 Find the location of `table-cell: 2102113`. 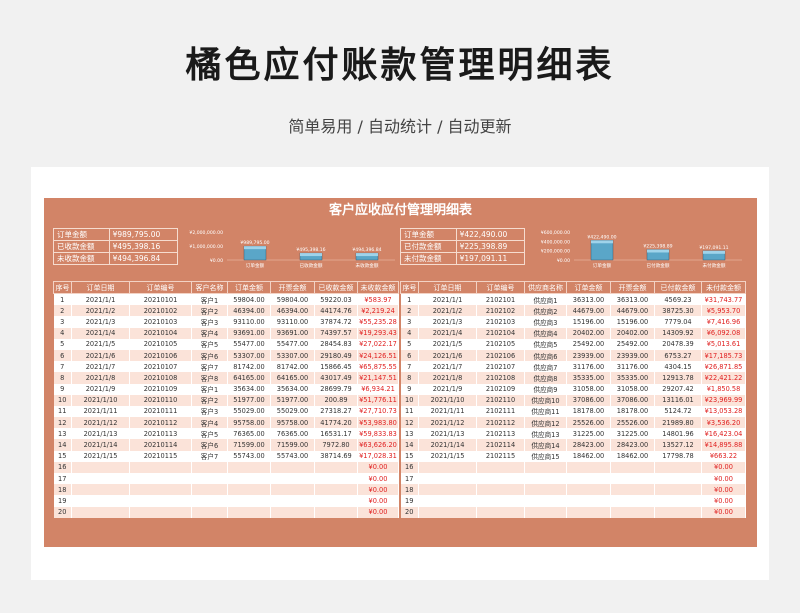

table-cell: 2102113 is located at coordinates (500, 434).